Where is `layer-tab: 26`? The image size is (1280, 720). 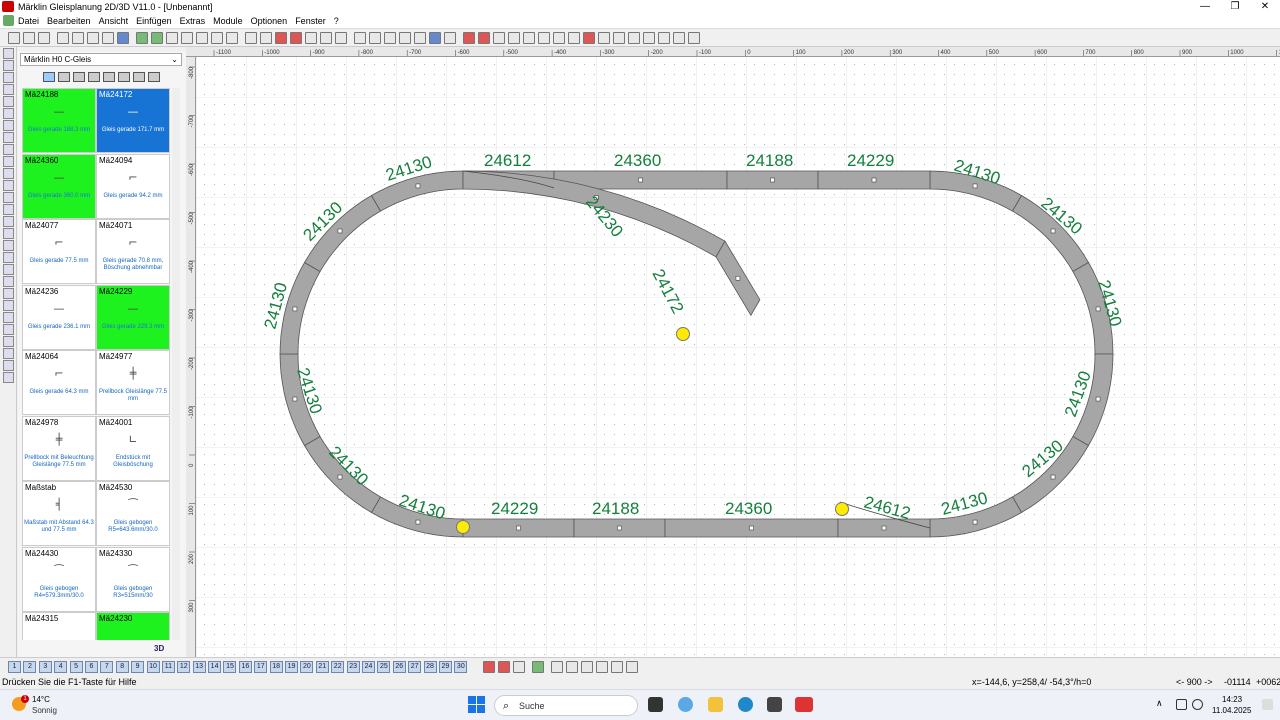 layer-tab: 26 is located at coordinates (399, 667).